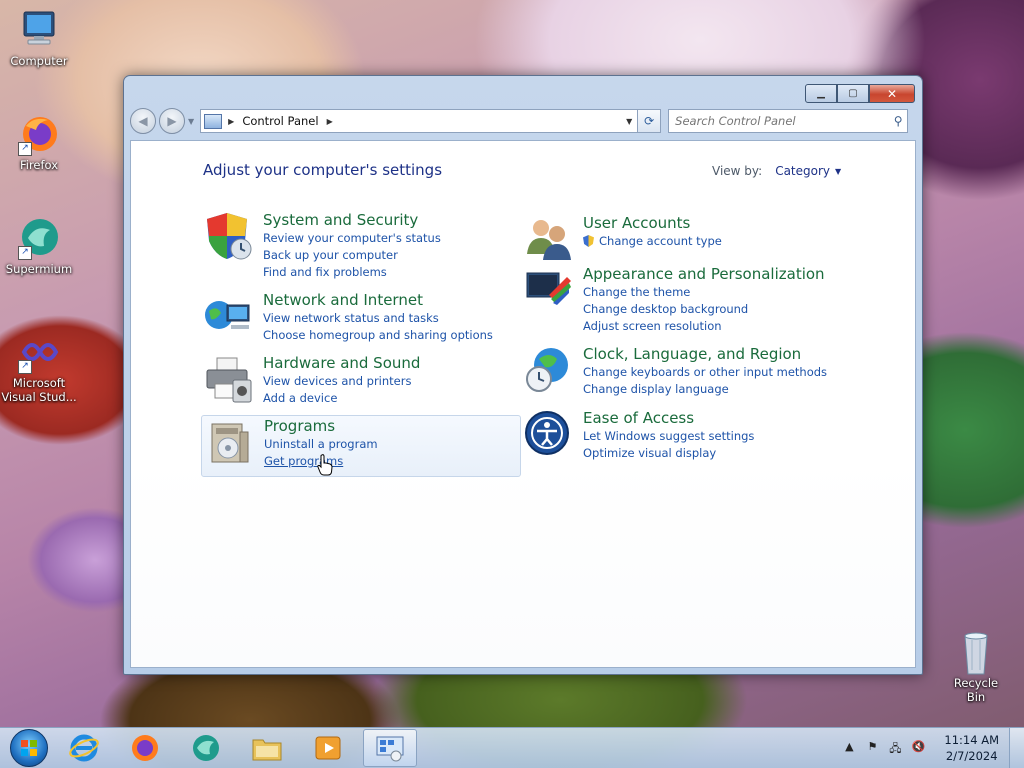  What do you see at coordinates (143, 121) in the screenshot?
I see `back-button: ◀` at bounding box center [143, 121].